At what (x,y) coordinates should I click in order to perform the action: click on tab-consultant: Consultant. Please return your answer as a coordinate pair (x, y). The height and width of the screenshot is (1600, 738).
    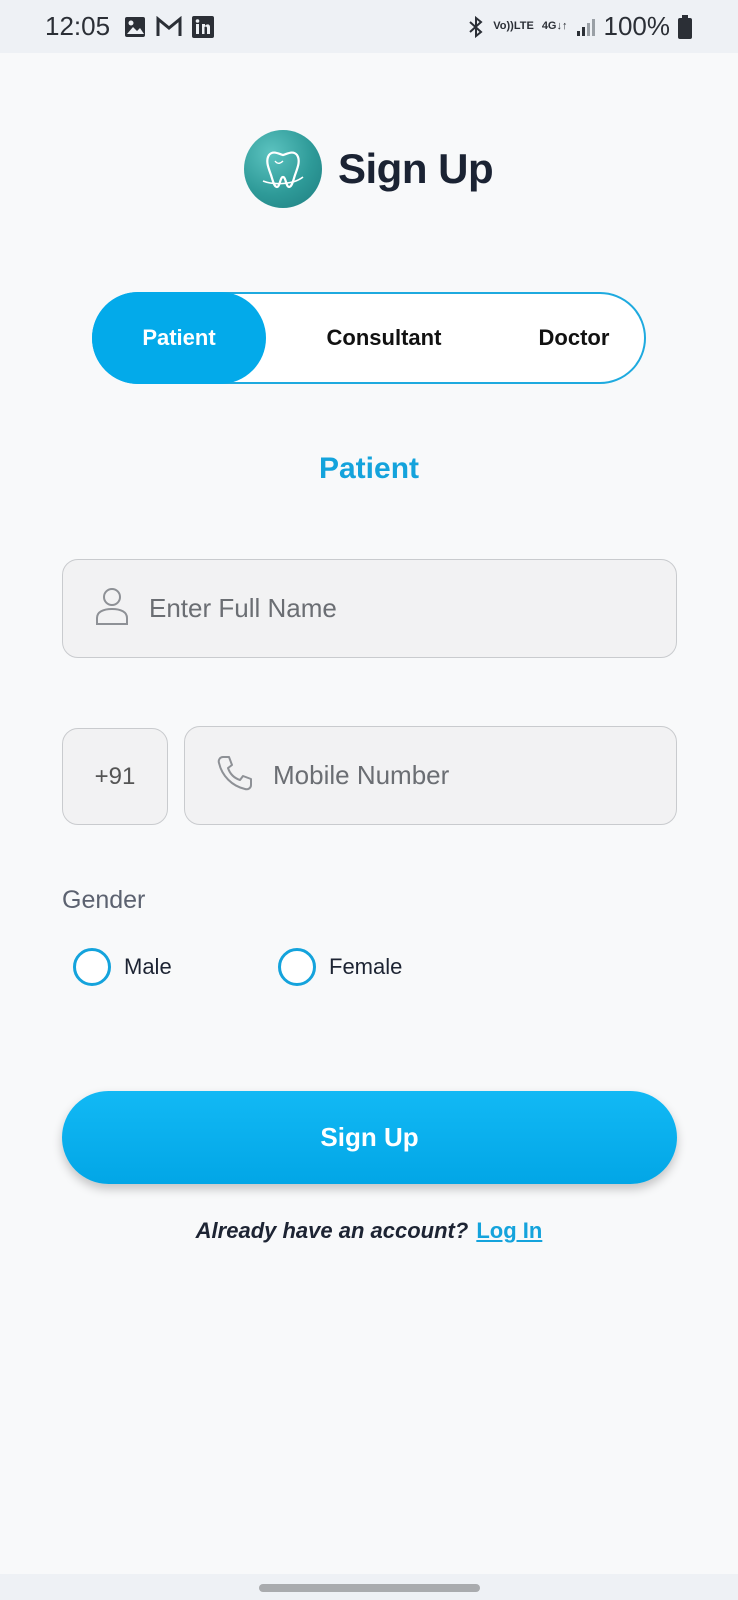
    Looking at the image, I should click on (384, 338).